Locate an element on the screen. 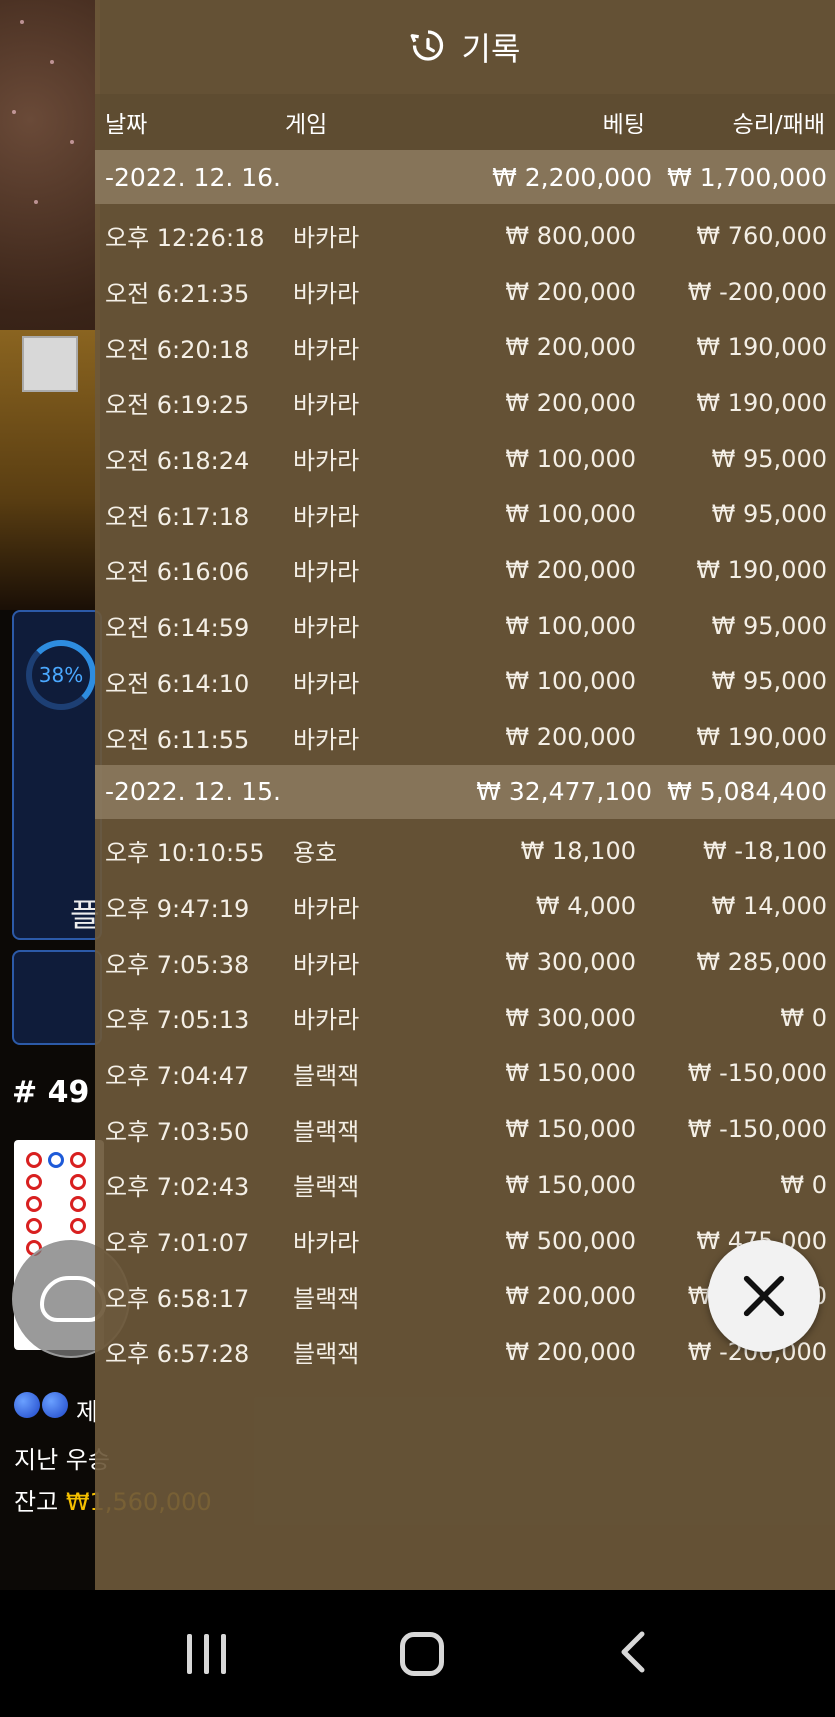 The width and height of the screenshot is (835, 1717). group-result-total: ₩ 1,700,000 is located at coordinates (747, 177).